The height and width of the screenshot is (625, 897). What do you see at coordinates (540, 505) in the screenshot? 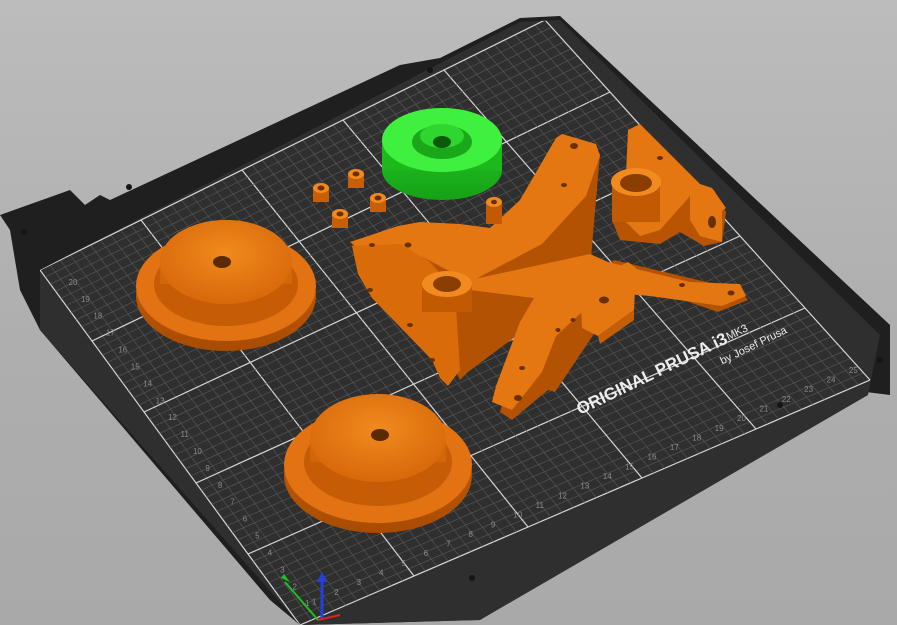
I see `x-tick-label: 11` at bounding box center [540, 505].